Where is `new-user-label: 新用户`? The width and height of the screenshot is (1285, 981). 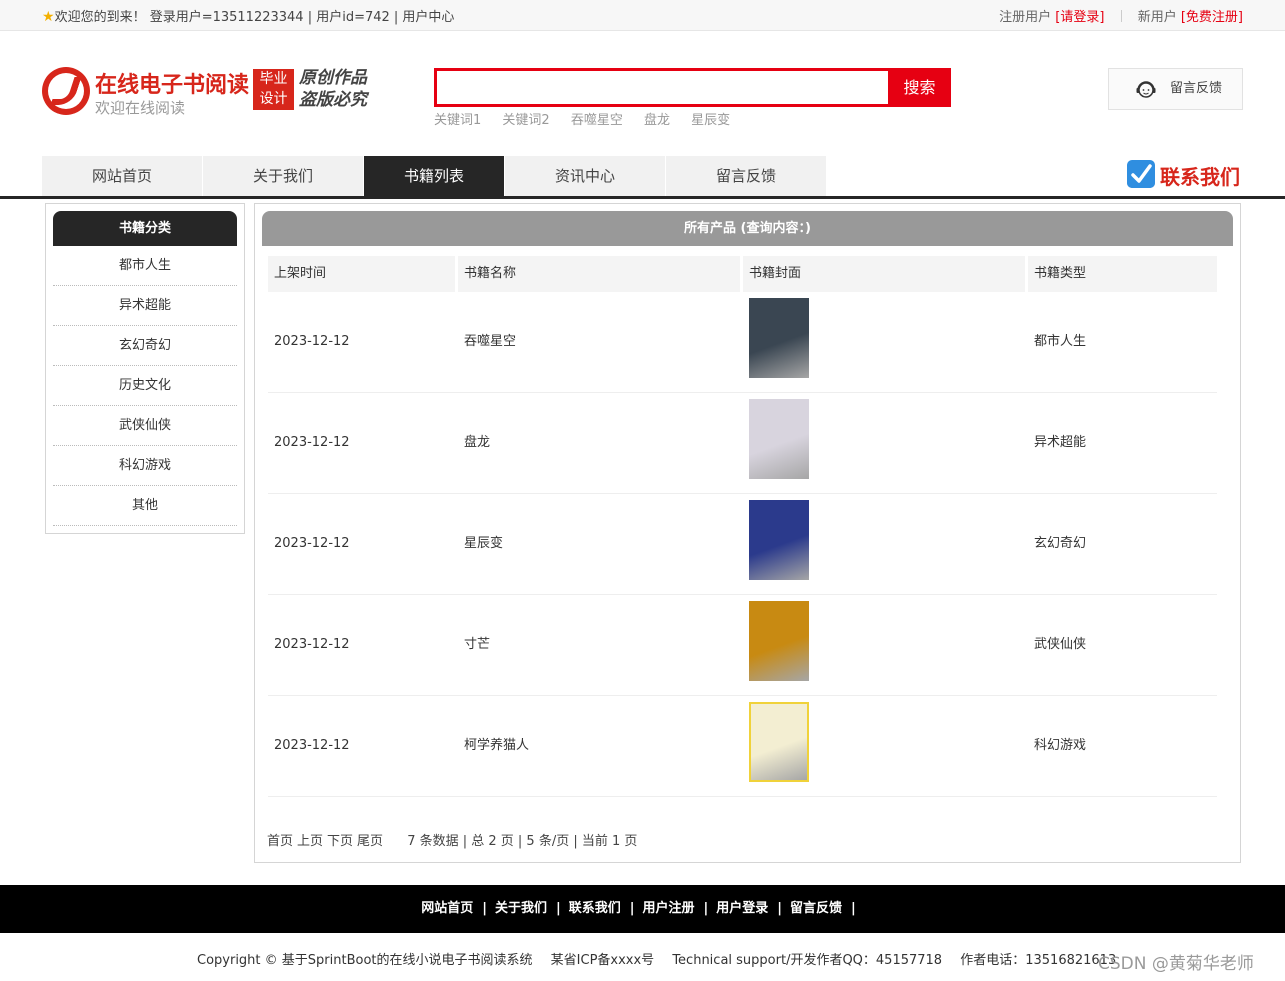
new-user-label: 新用户 is located at coordinates (1157, 17).